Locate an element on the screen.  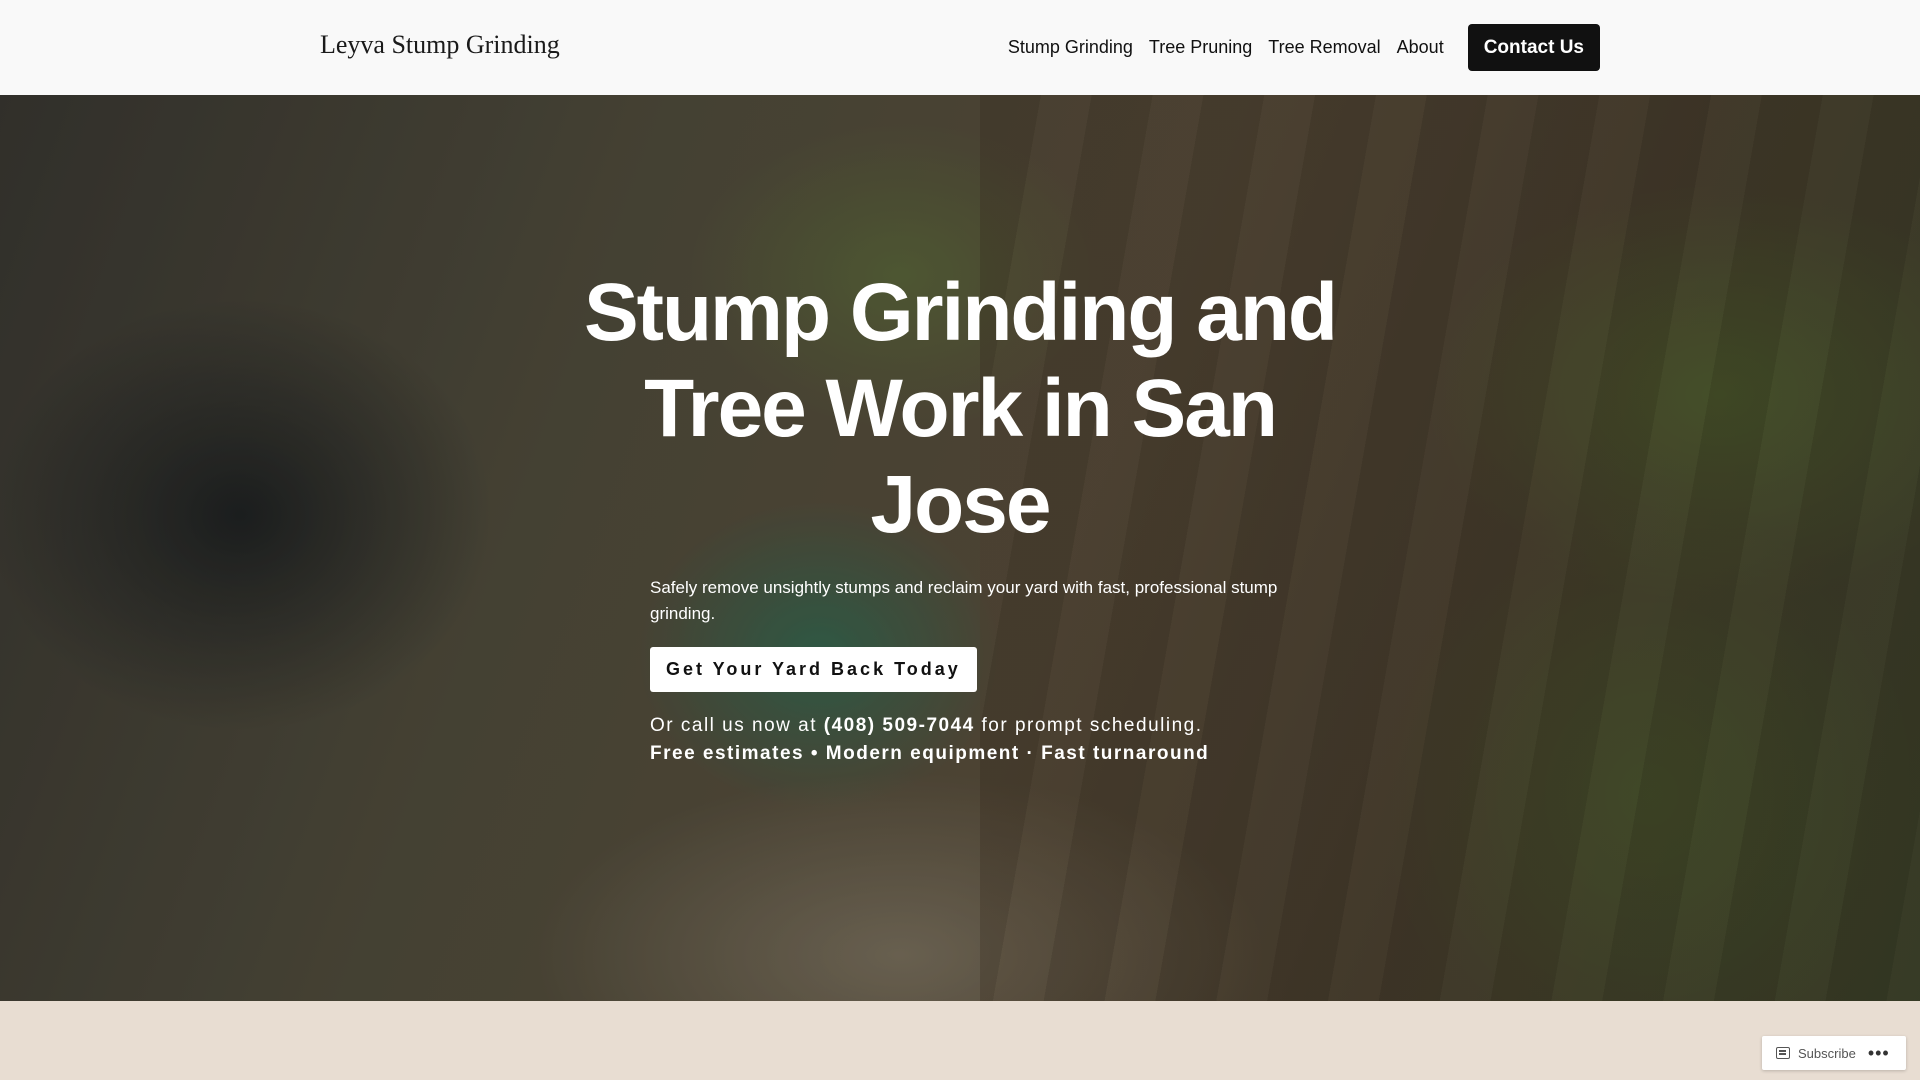
site-title: Leyva Stump Grinding is located at coordinates (440, 45).